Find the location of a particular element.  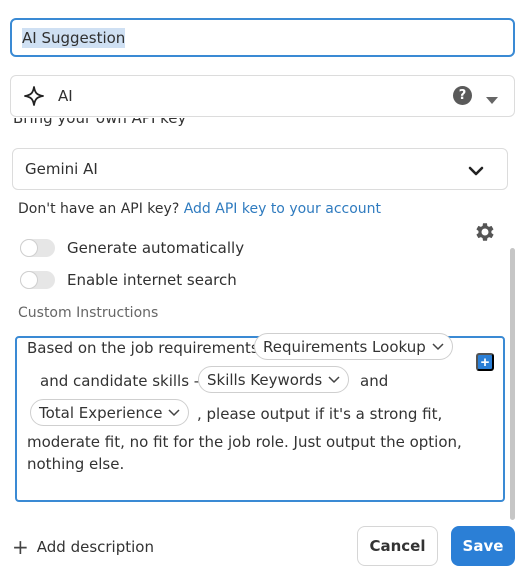

field-chip-skills-keywords: Skills Keywords is located at coordinates (274, 379).